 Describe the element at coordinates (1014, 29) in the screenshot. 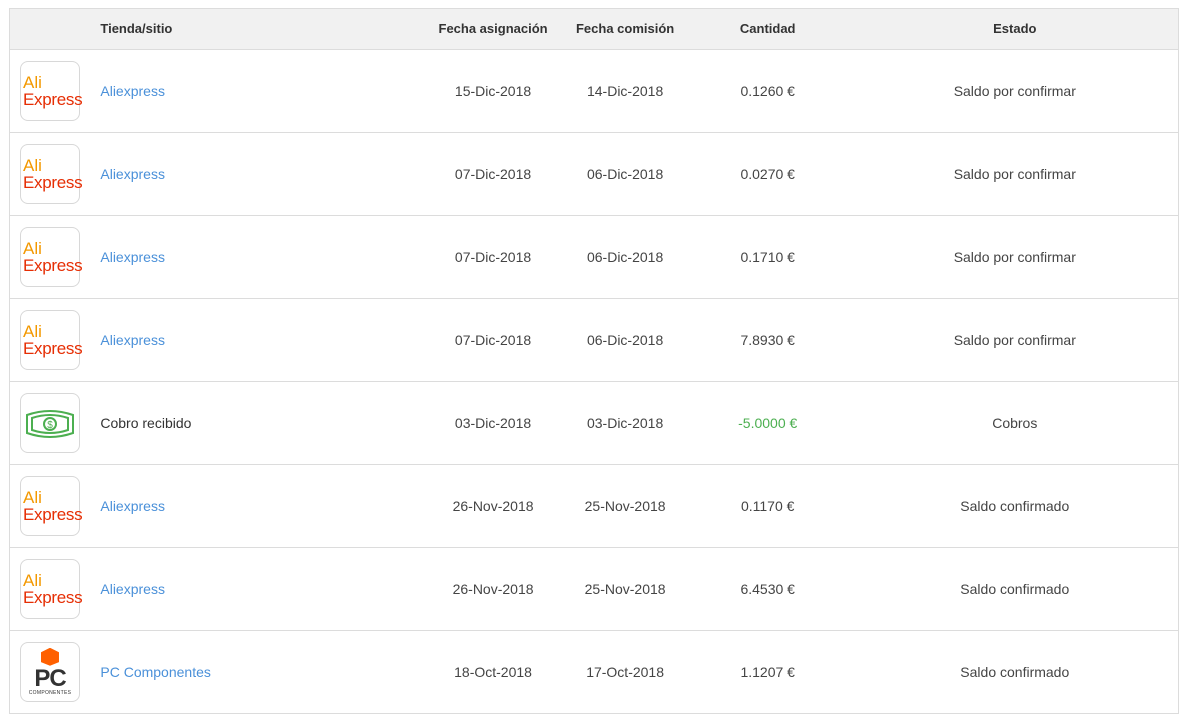

I see `header-status: Estado` at that location.